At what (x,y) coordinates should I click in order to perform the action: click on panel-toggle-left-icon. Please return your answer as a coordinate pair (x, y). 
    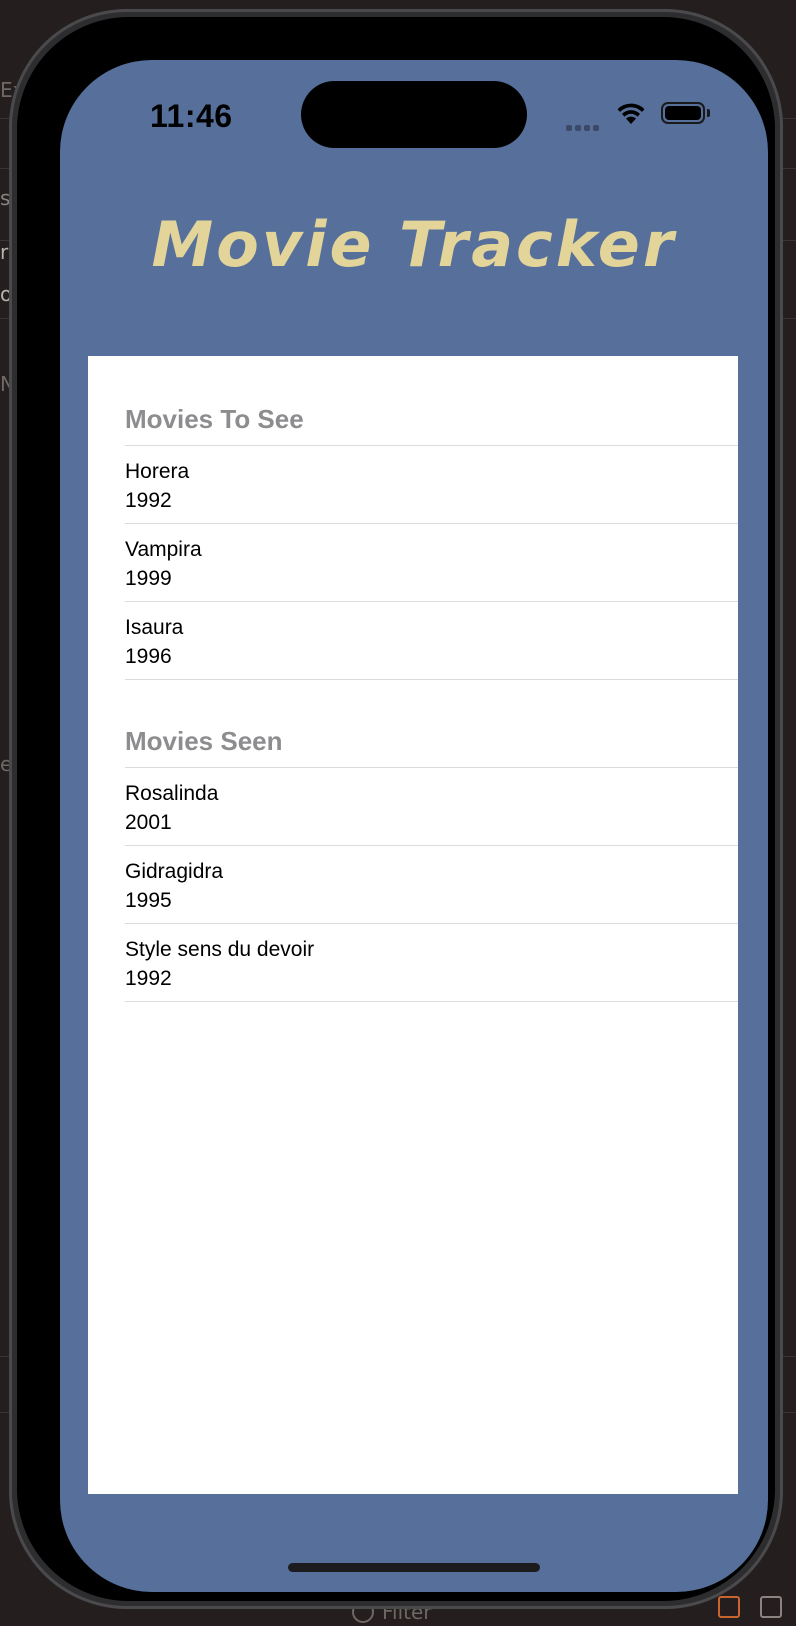
    Looking at the image, I should click on (729, 1607).